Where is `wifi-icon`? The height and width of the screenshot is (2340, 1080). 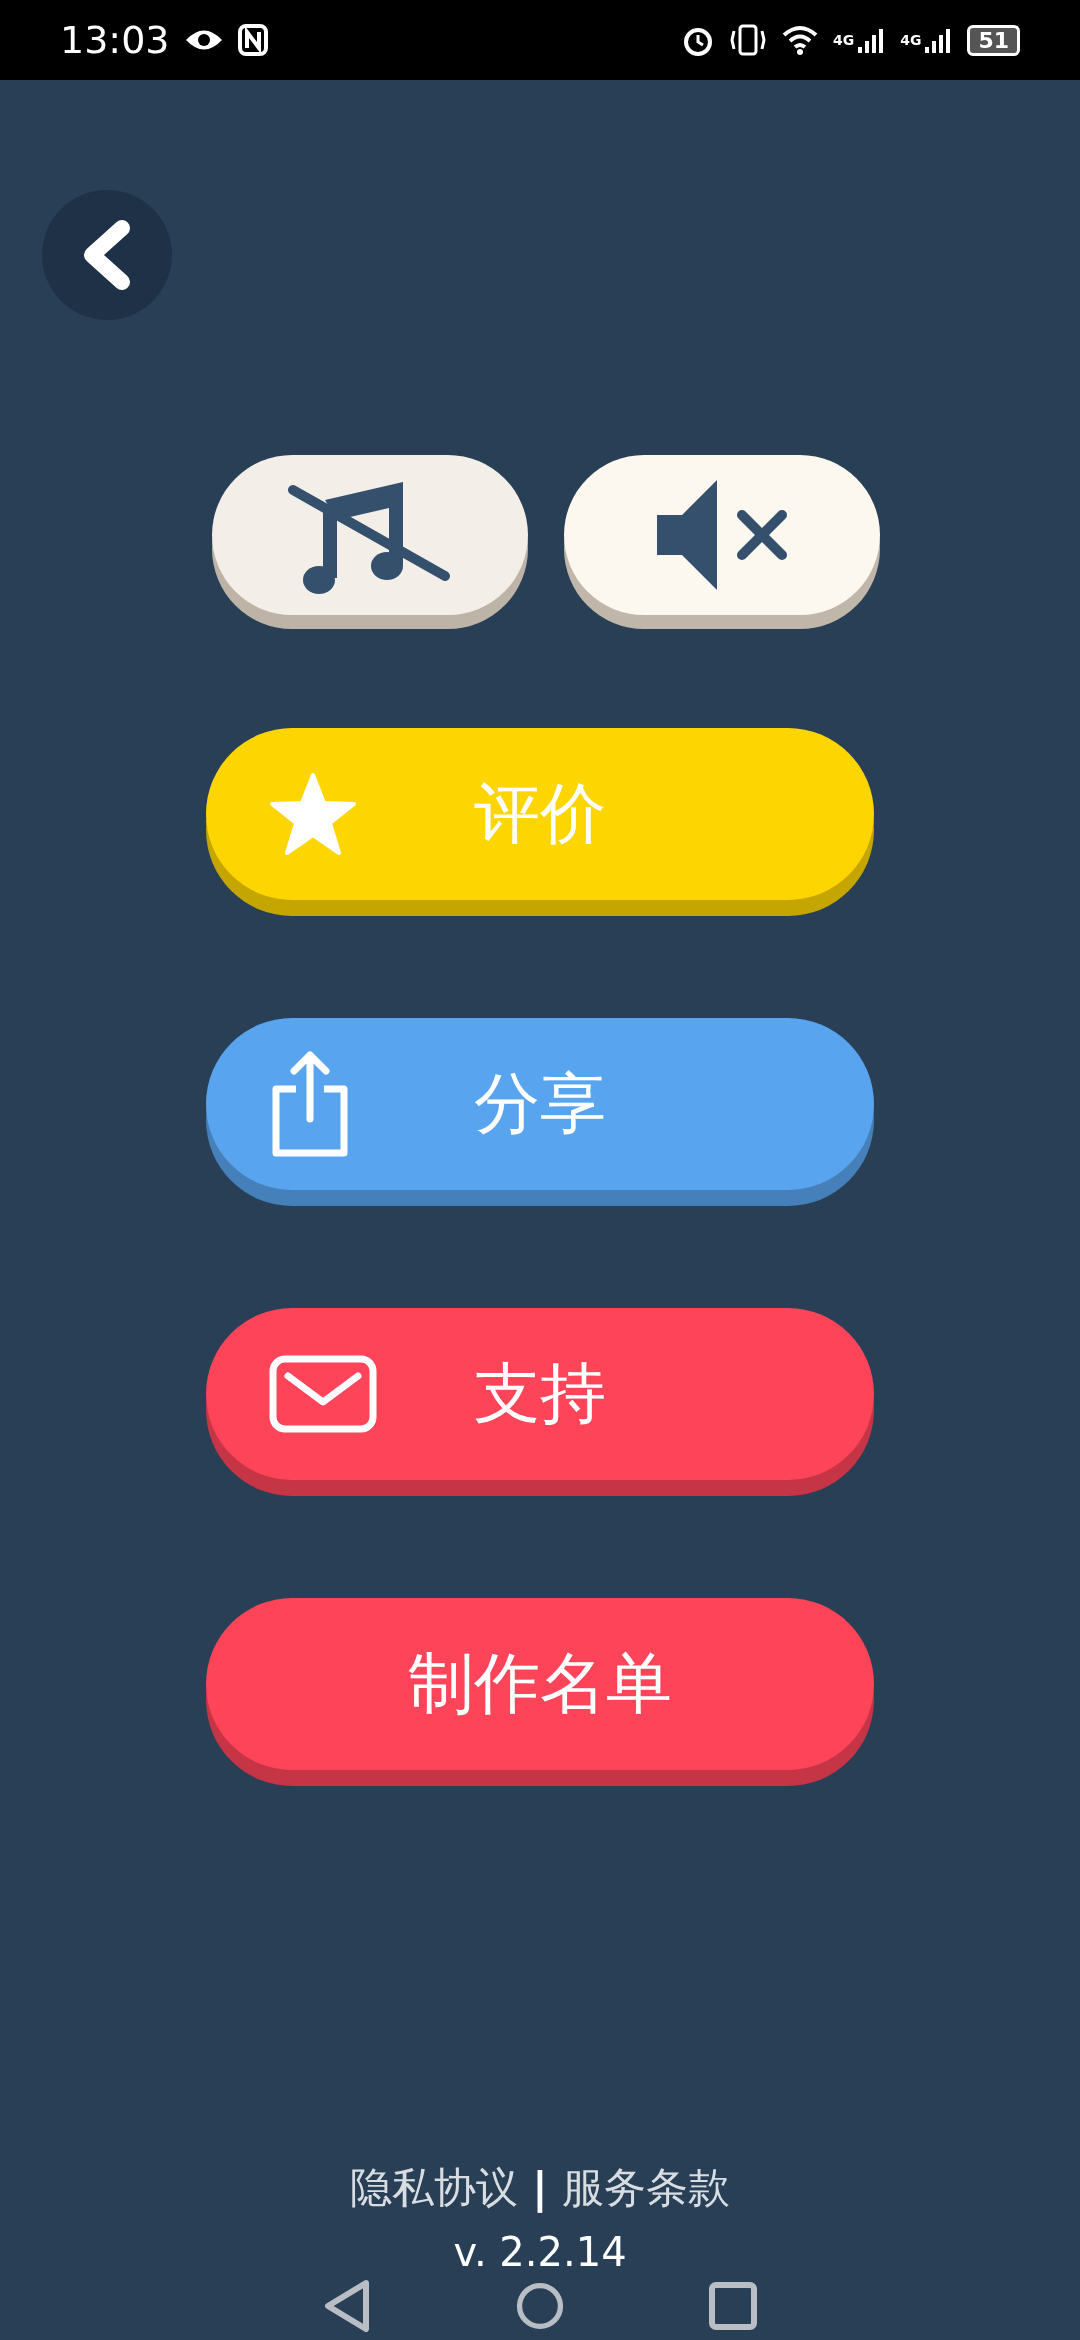 wifi-icon is located at coordinates (799, 40).